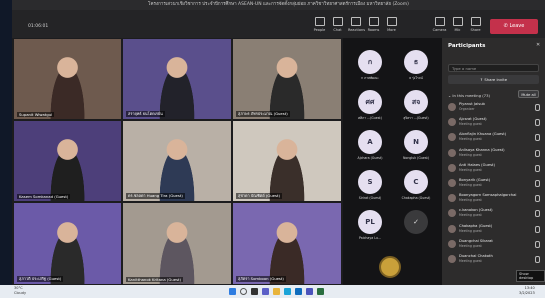 Image resolution: width=545 pixels, height=298 pixels. What do you see at coordinates (356, 24) in the screenshot?
I see `reactions-button: Reactions` at bounding box center [356, 24].